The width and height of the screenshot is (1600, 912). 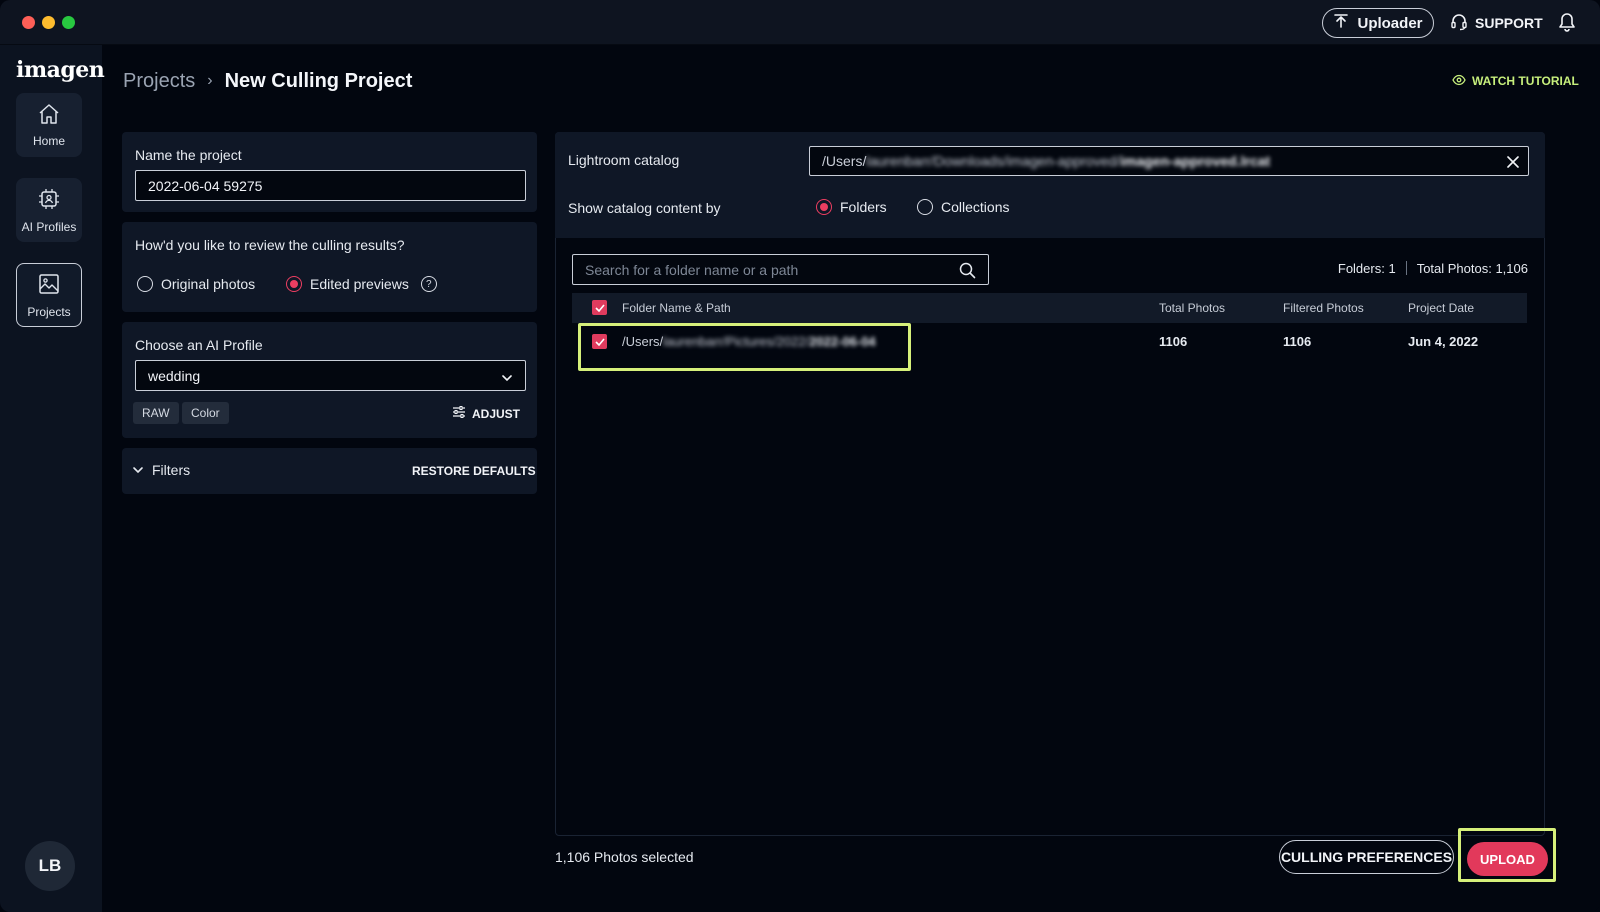 What do you see at coordinates (1366, 857) in the screenshot?
I see `culling-preferences-button: CULLING PREFERENCES` at bounding box center [1366, 857].